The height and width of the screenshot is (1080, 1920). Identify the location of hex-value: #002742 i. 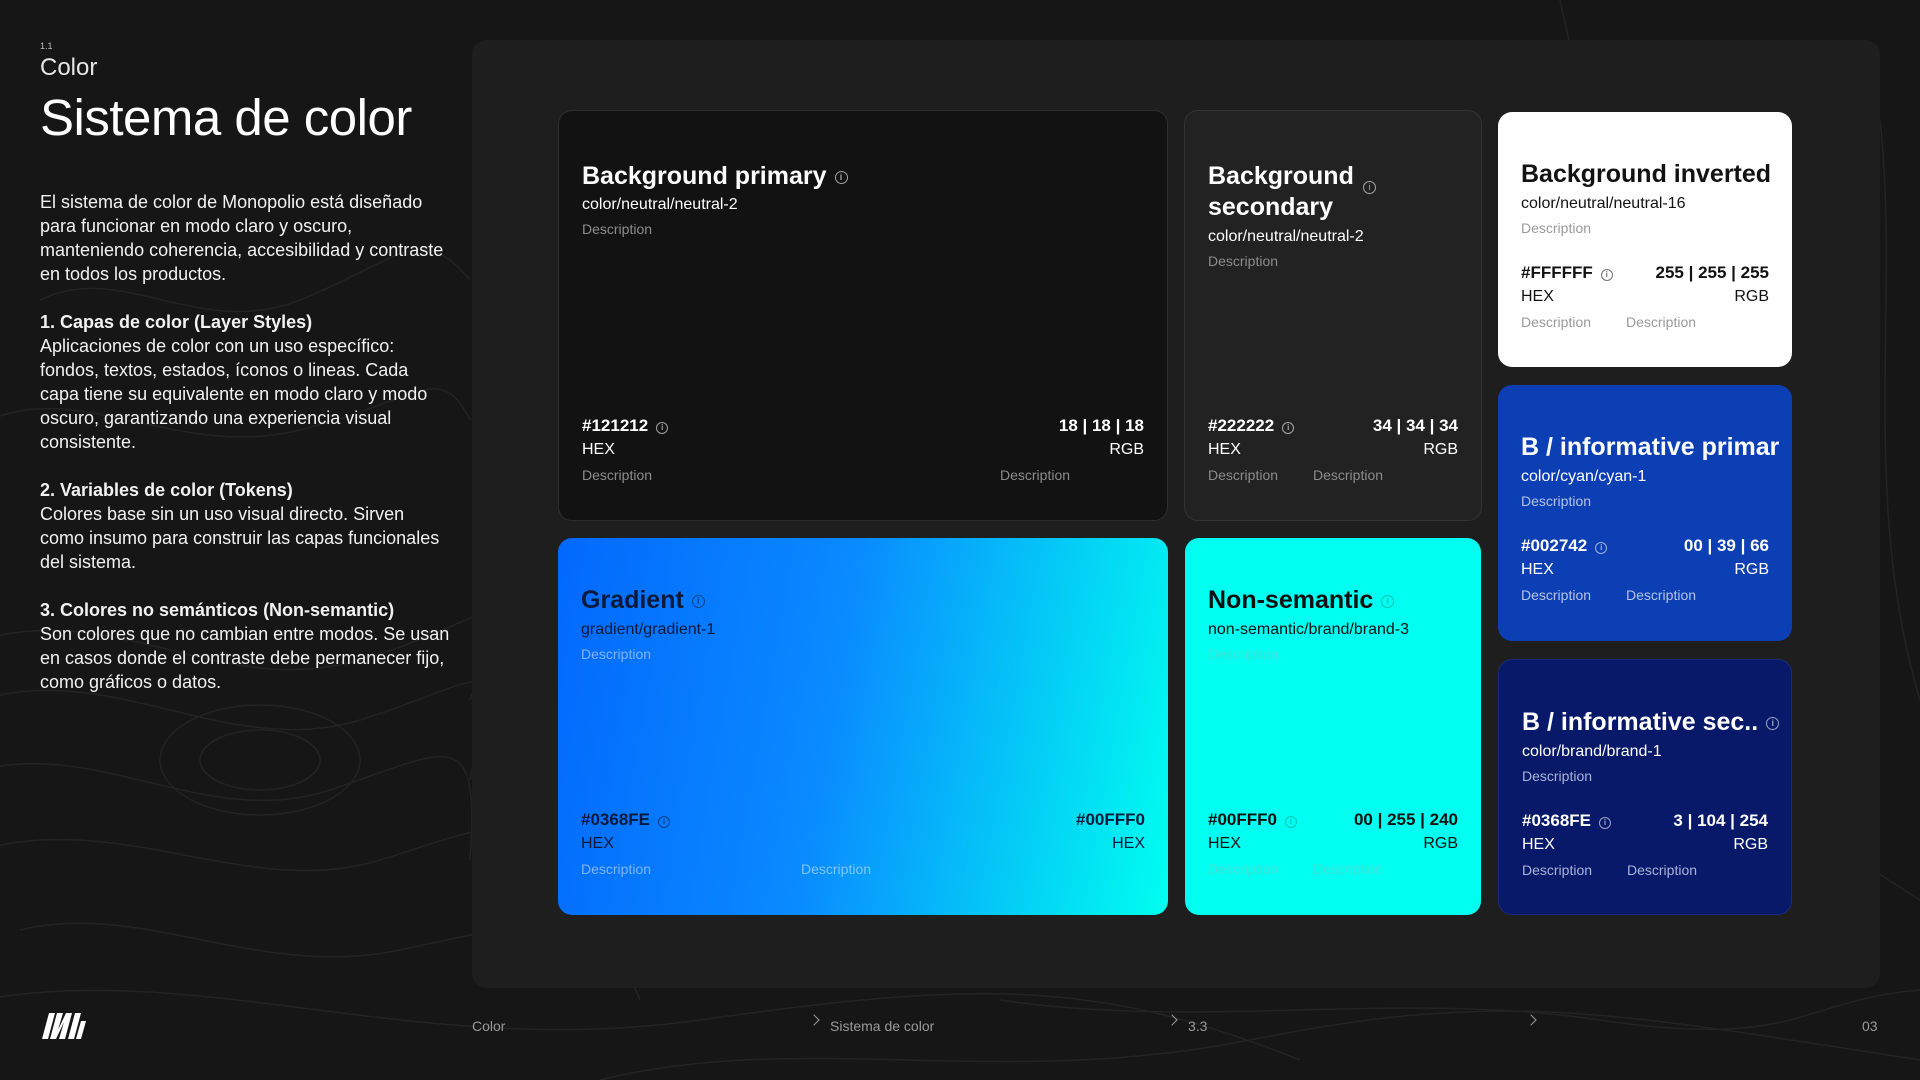
(1564, 546).